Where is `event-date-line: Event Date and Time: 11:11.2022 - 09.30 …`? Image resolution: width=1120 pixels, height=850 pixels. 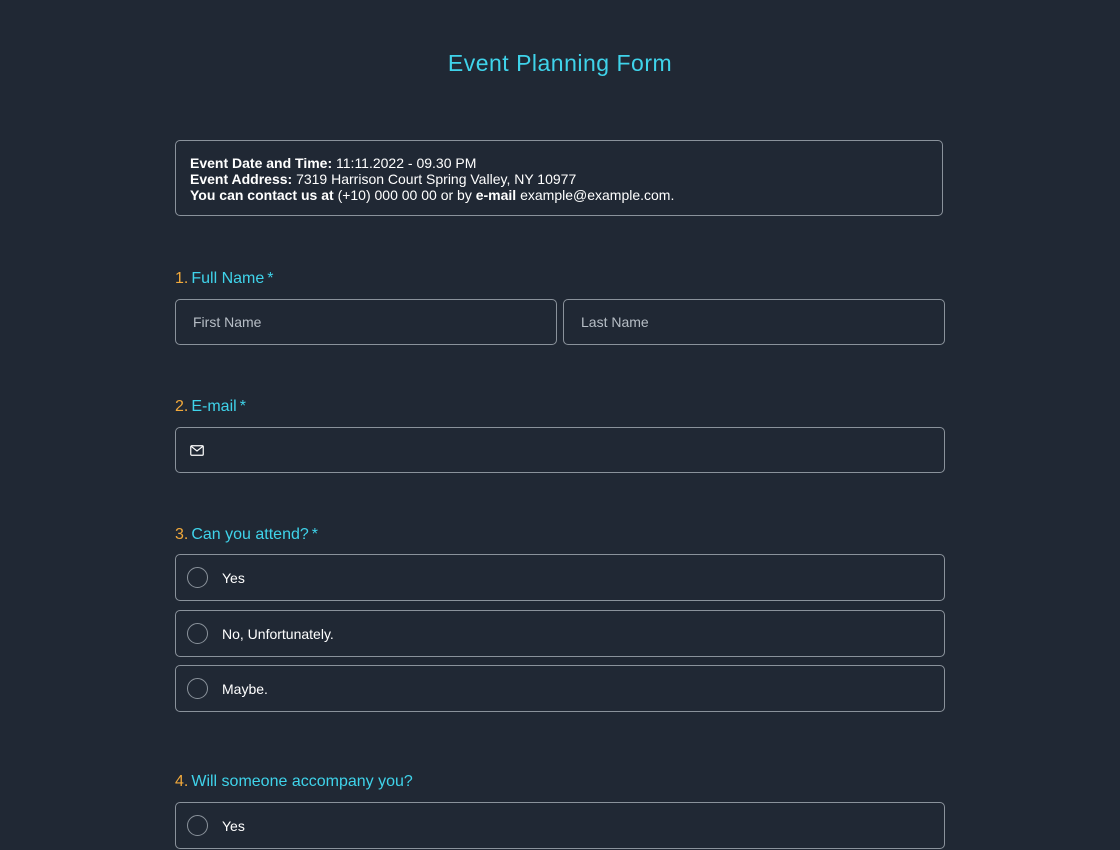
event-date-line: Event Date and Time: 11:11.2022 - 09.30 … is located at coordinates (559, 163).